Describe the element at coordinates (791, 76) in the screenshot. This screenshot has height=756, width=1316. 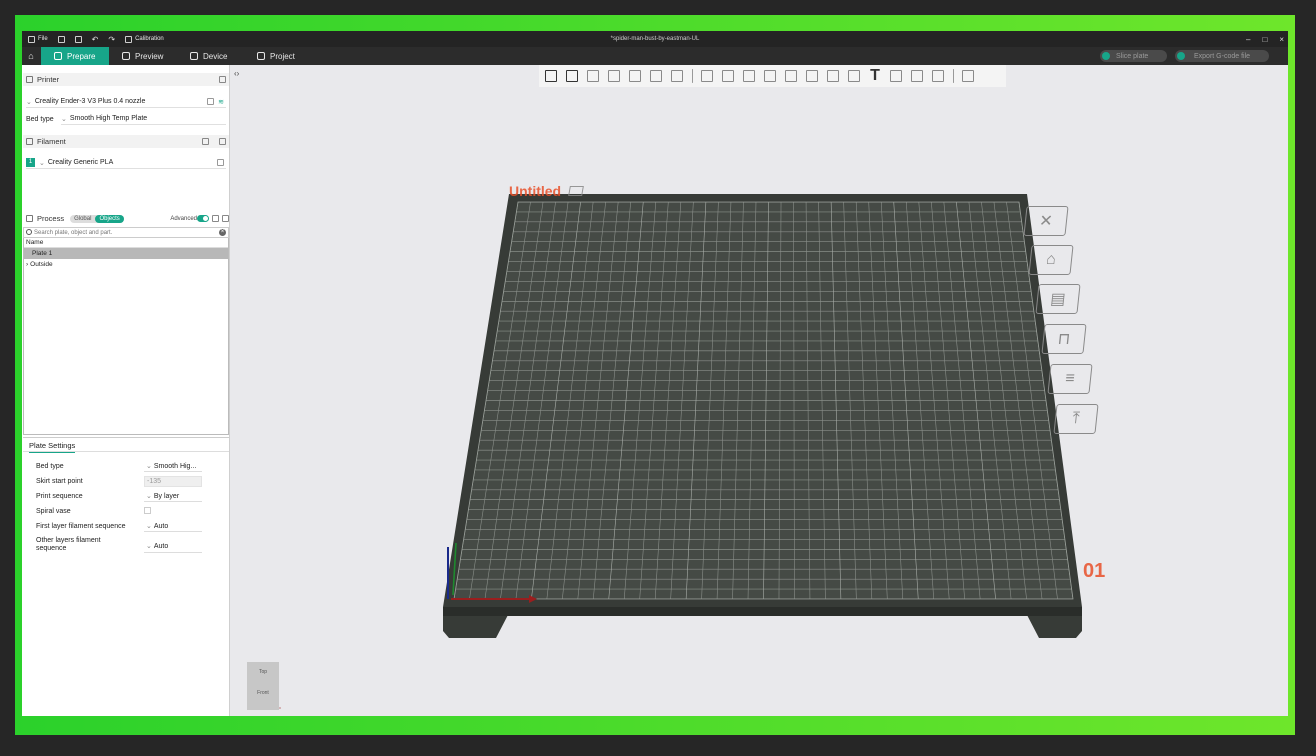
I see `cut-icon` at that location.